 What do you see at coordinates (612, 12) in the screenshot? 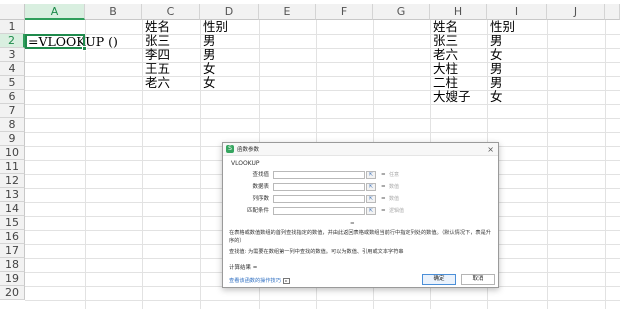
I see `column-header-overflow` at bounding box center [612, 12].